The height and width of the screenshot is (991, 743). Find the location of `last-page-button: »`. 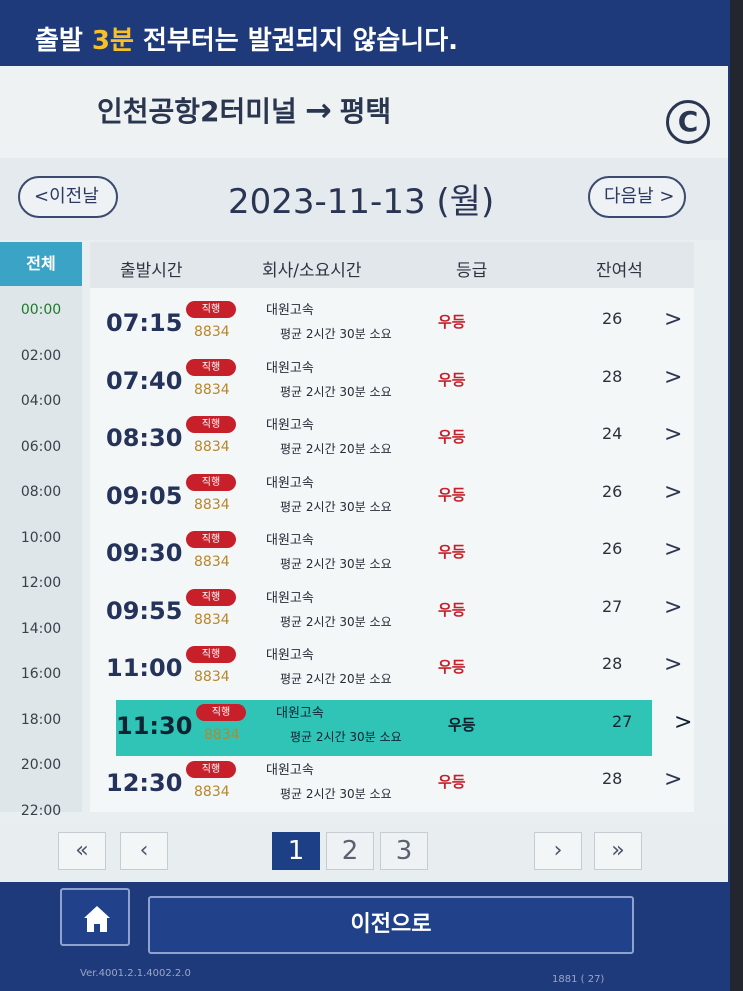

last-page-button: » is located at coordinates (618, 851).